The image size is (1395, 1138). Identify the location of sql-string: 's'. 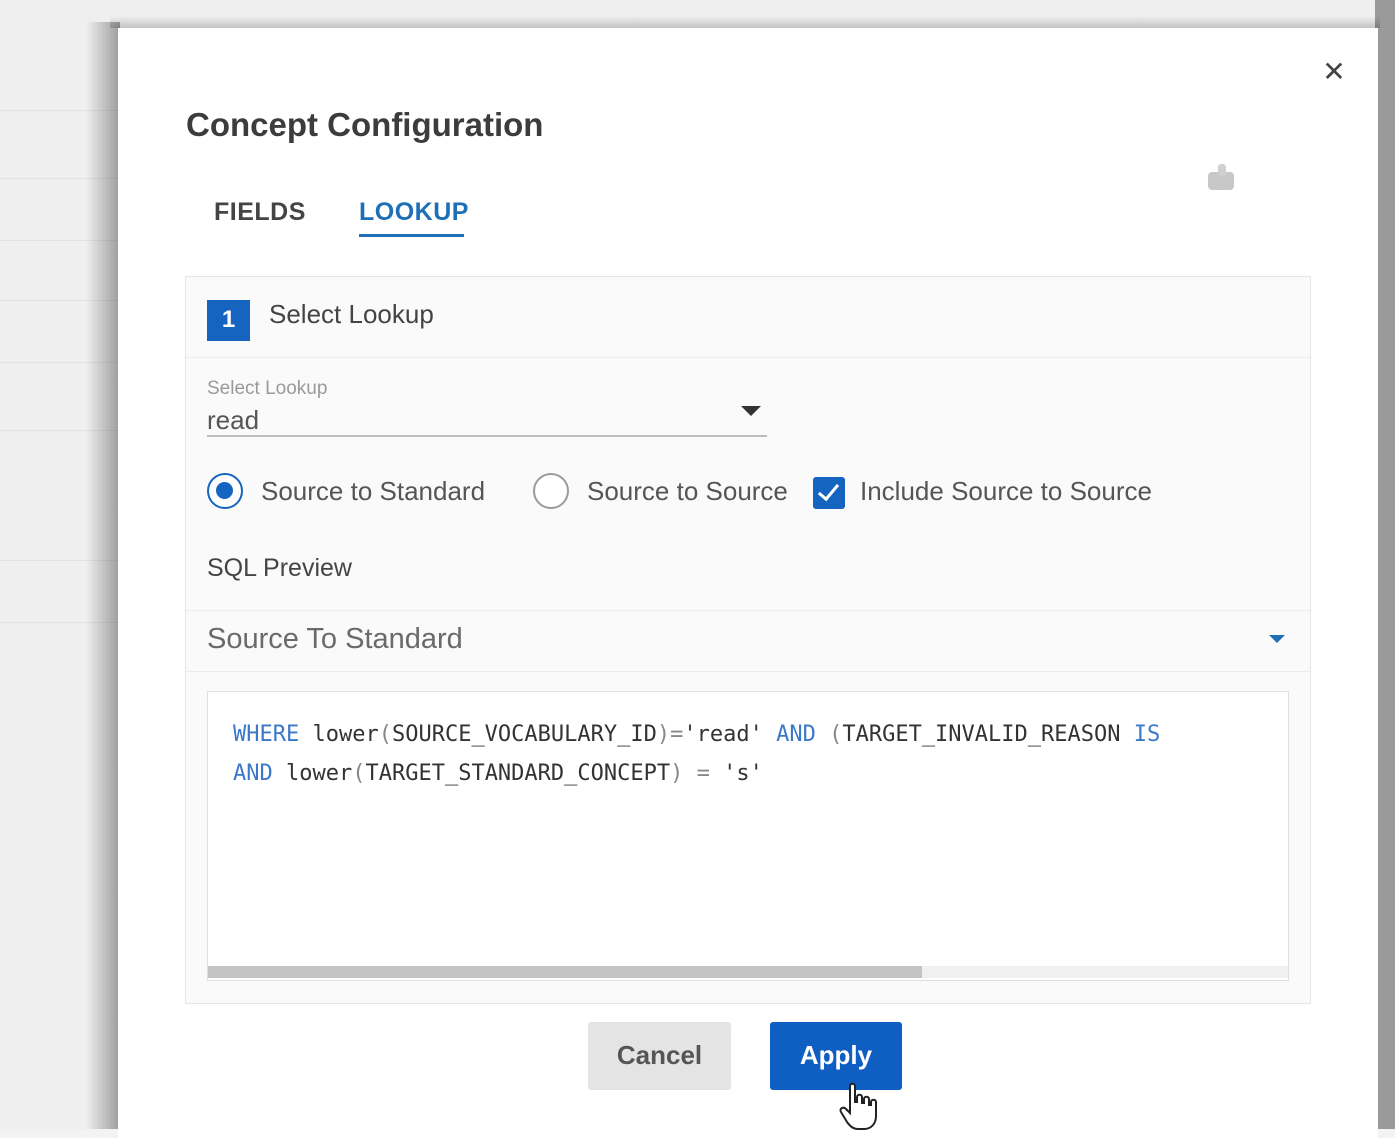
(743, 773).